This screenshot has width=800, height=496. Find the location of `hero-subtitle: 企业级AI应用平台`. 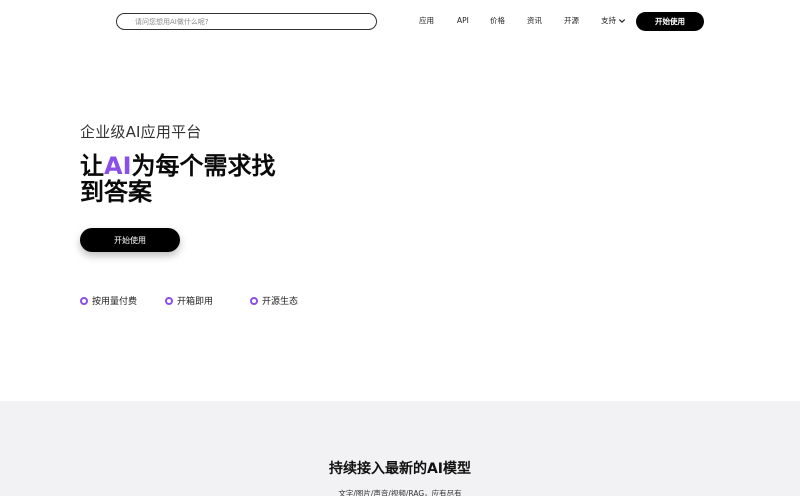

hero-subtitle: 企业级AI应用平台 is located at coordinates (141, 132).